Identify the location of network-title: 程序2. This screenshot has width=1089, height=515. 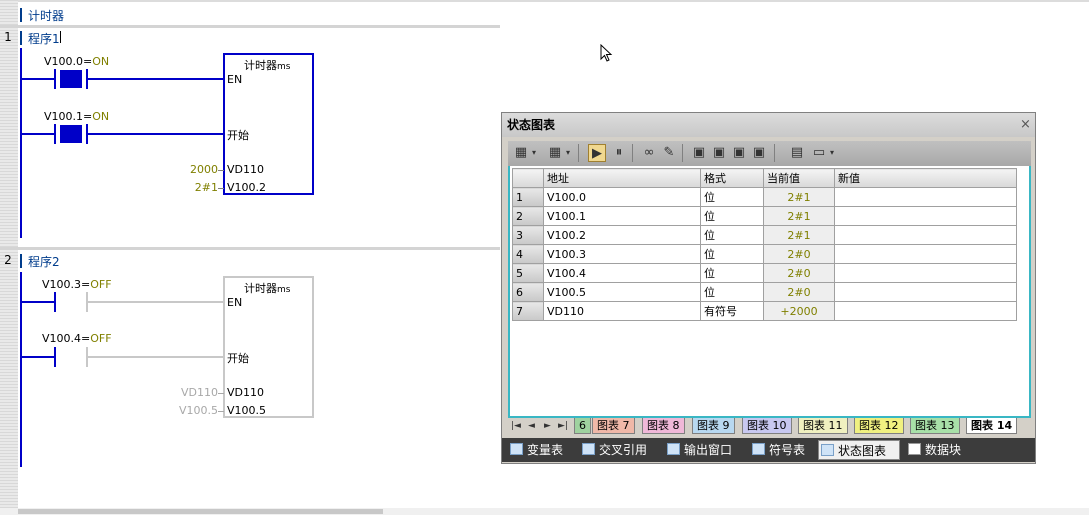
(44, 261).